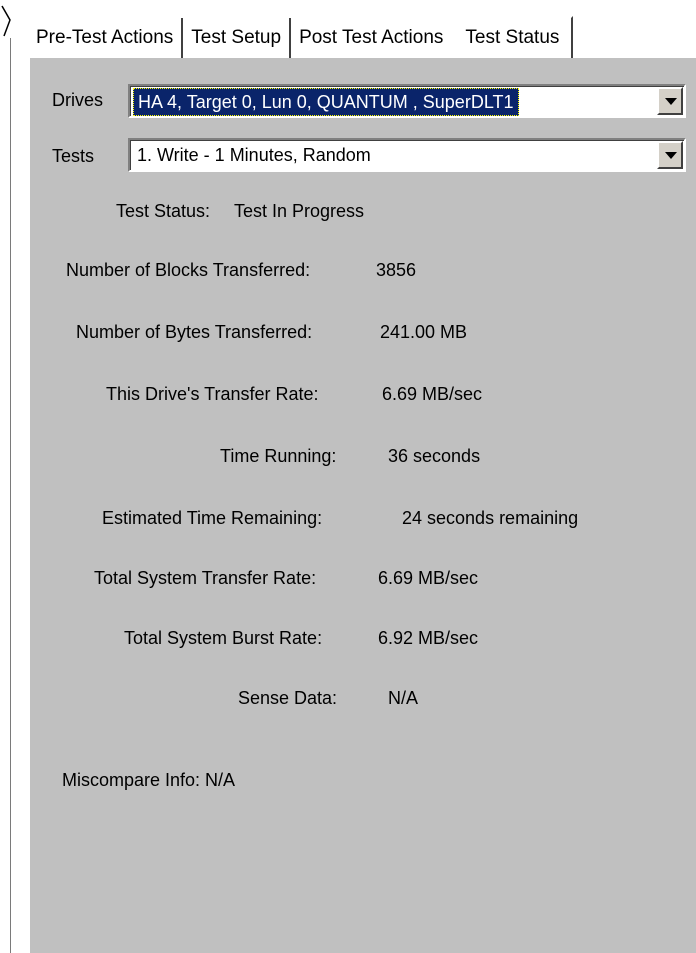 This screenshot has height=953, width=696. Describe the element at coordinates (424, 332) in the screenshot. I see `bytes-transferred-value: 241.00 MB` at that location.